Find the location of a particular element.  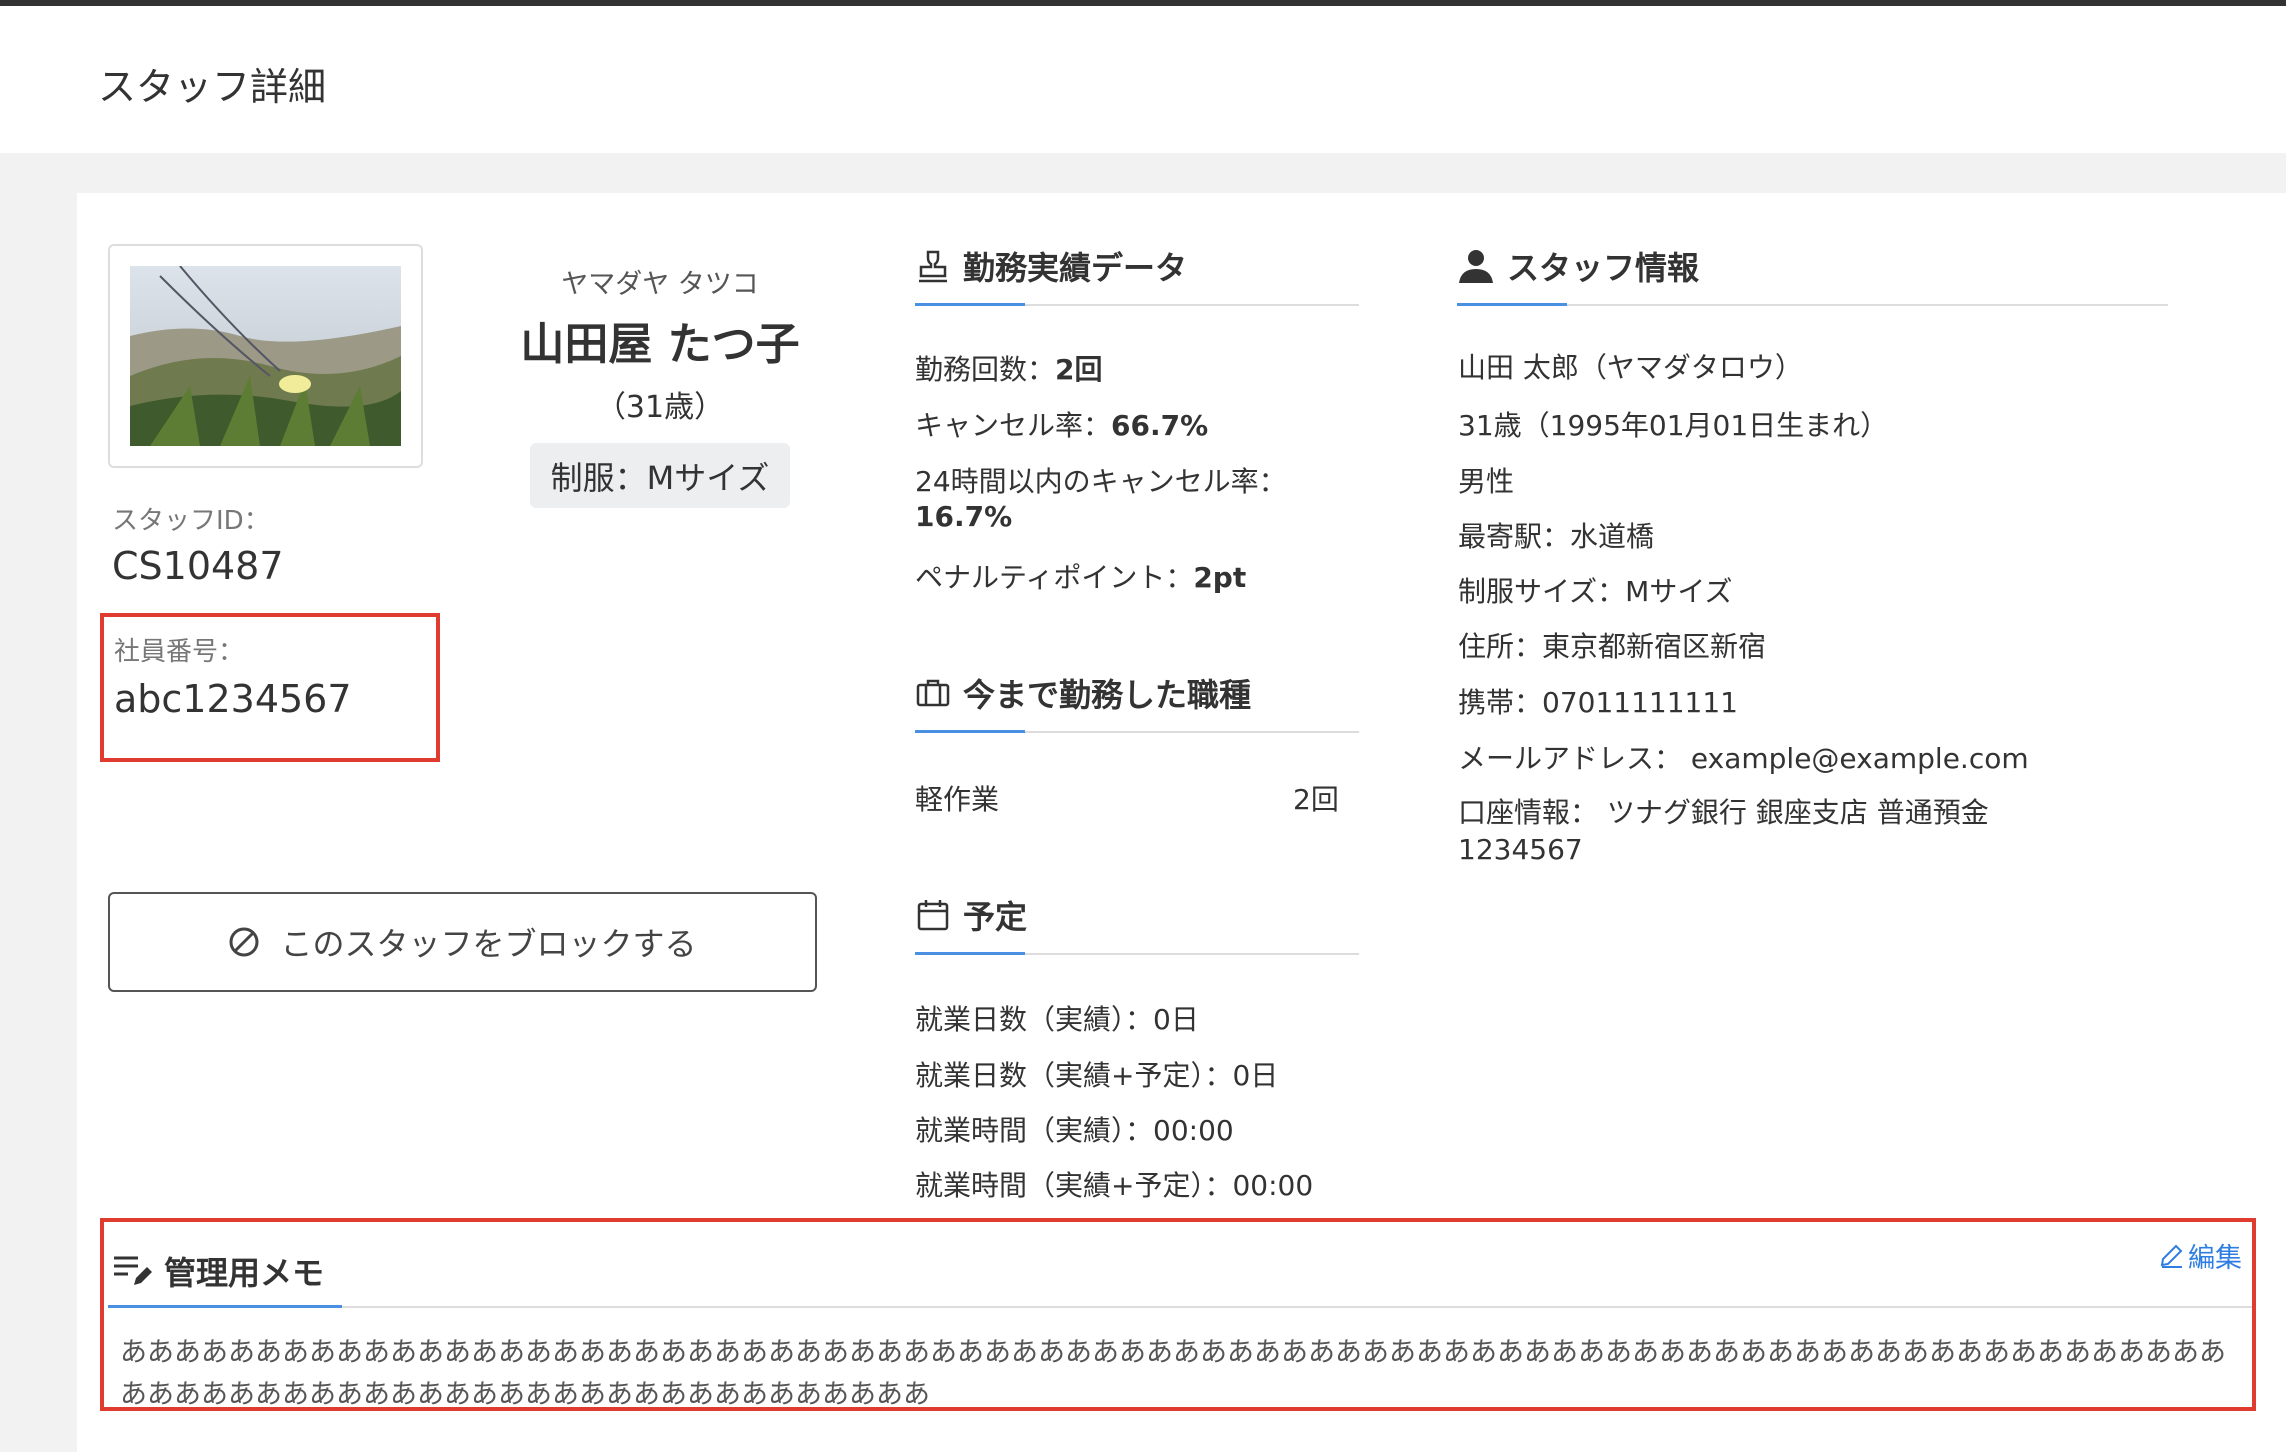

staff-info-heading: スタッフ情報 is located at coordinates (1578, 266).